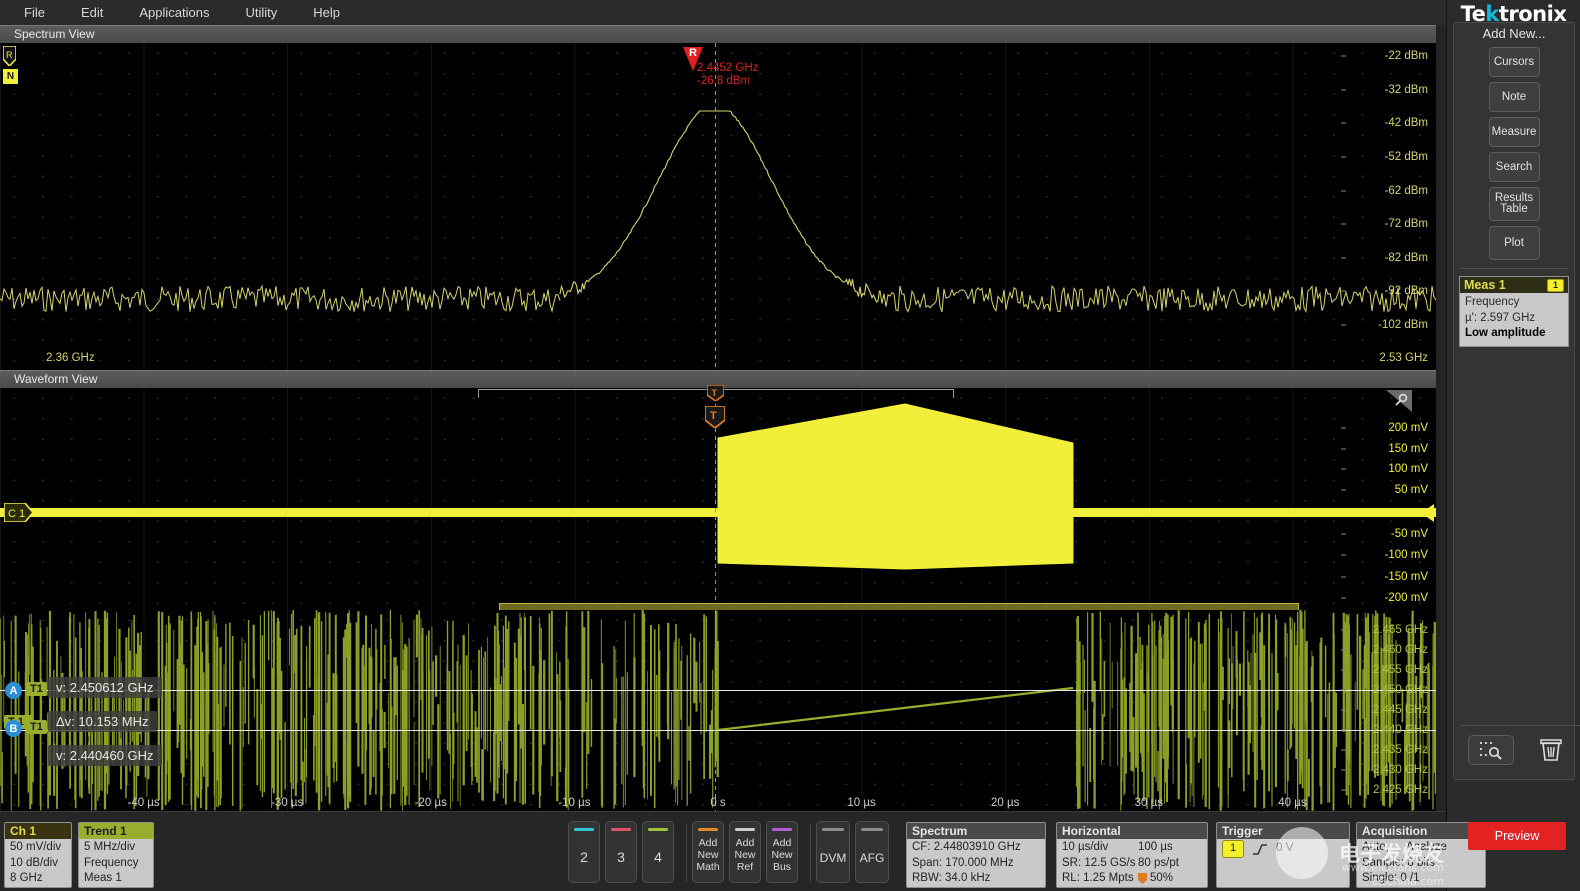 The height and width of the screenshot is (891, 1580). Describe the element at coordinates (13, 728) in the screenshot. I see `cursor-b-badge: B` at that location.